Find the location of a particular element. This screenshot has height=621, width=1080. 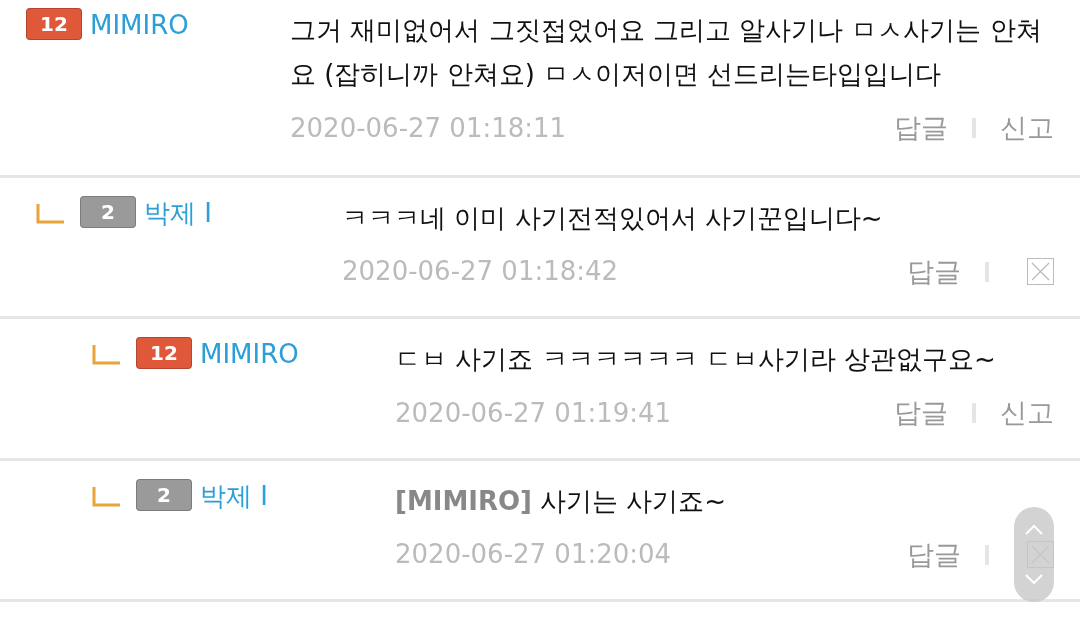

comment-text: [MIMIRO] 사기는 사기죠~ is located at coordinates (561, 501).